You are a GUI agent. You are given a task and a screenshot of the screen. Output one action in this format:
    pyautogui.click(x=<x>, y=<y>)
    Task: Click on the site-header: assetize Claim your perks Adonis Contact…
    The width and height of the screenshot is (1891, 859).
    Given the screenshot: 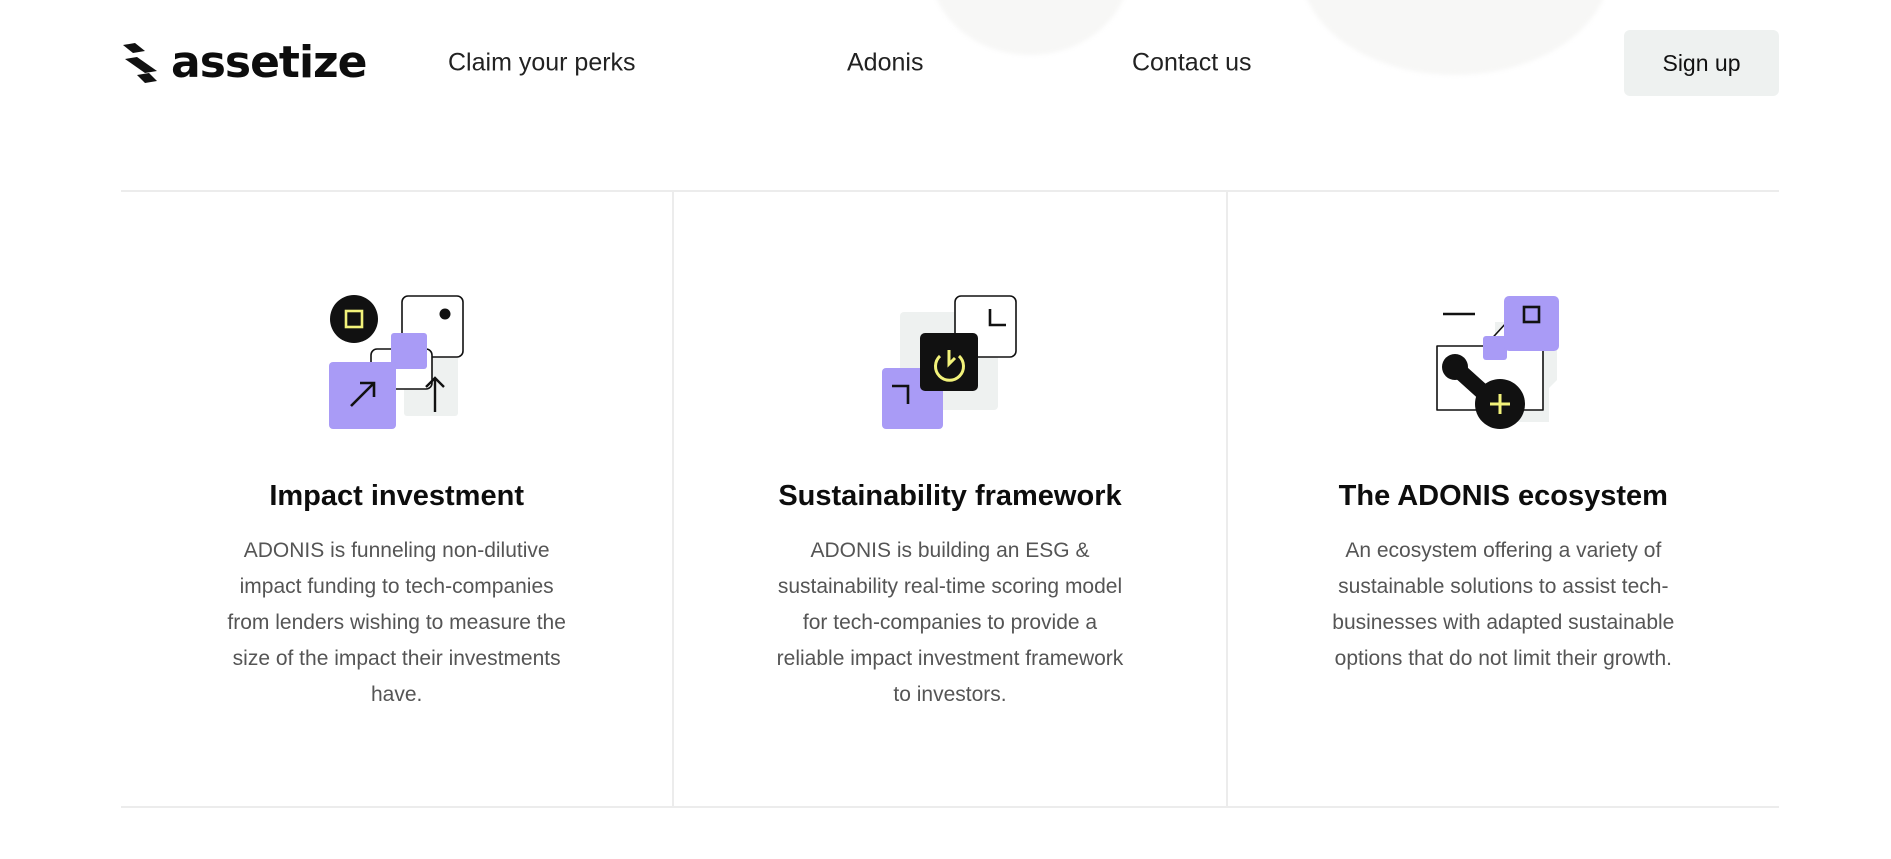 What is the action you would take?
    pyautogui.click(x=950, y=63)
    